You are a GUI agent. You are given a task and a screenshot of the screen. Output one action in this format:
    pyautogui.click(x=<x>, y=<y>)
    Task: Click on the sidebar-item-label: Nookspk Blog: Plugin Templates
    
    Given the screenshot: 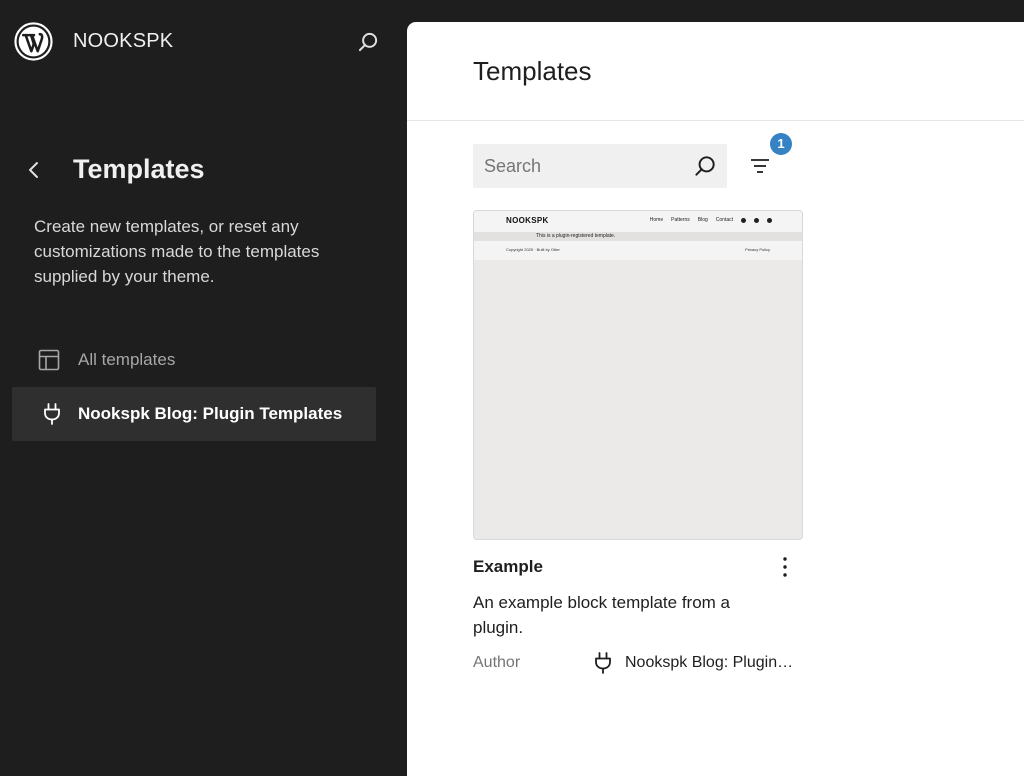 What is the action you would take?
    pyautogui.click(x=210, y=413)
    